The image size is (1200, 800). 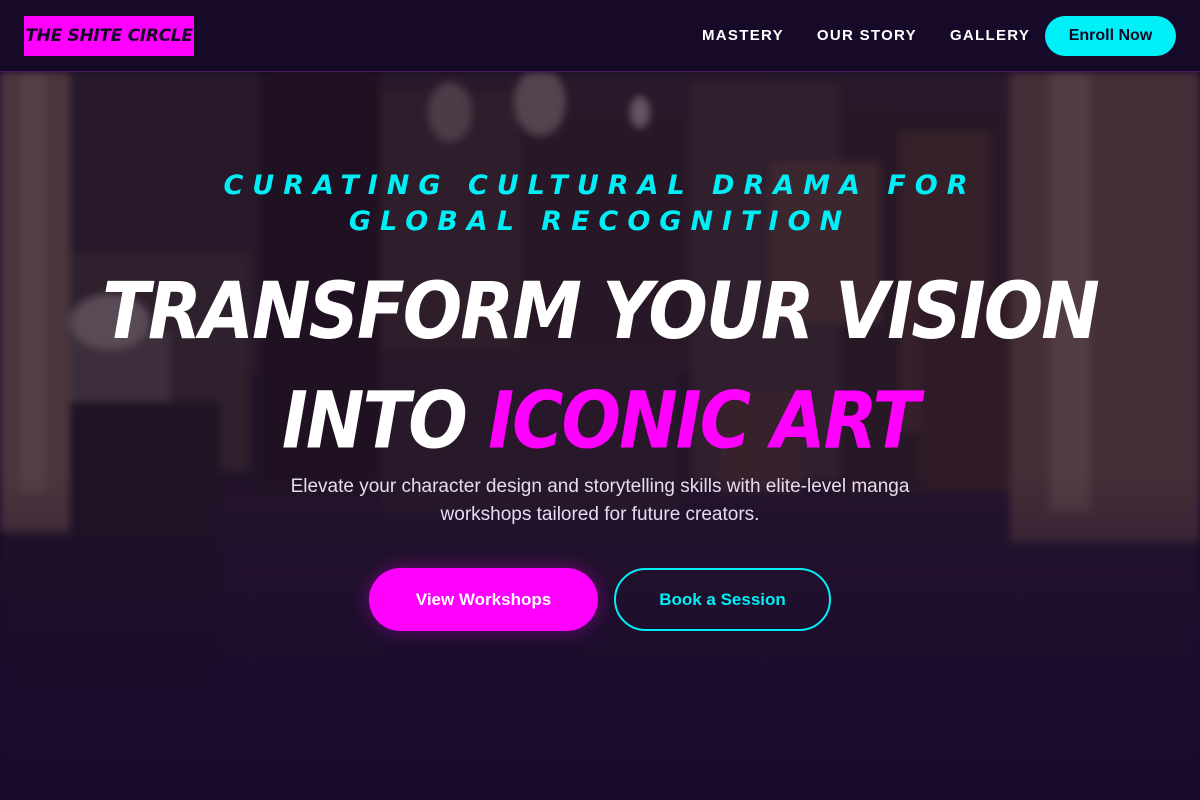 What do you see at coordinates (743, 36) in the screenshot?
I see `nav-link-mastery: MASTERY` at bounding box center [743, 36].